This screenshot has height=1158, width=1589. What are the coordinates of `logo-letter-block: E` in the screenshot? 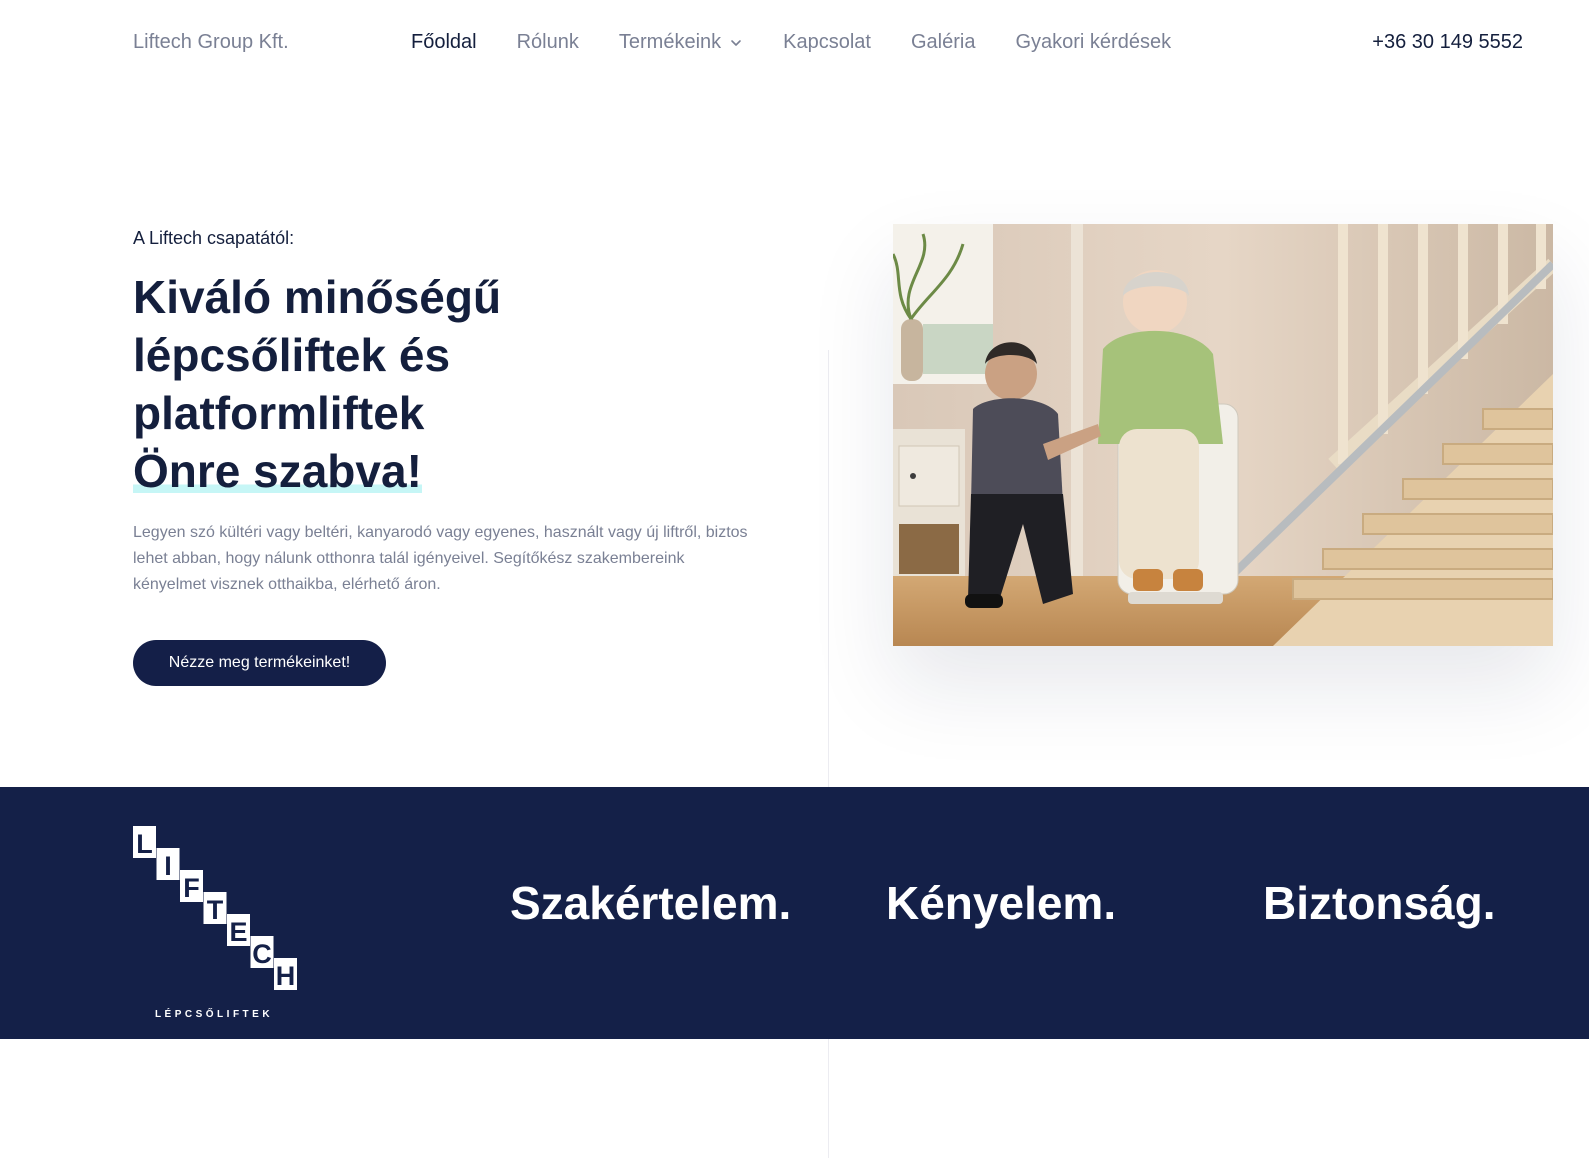 It's located at (238, 930).